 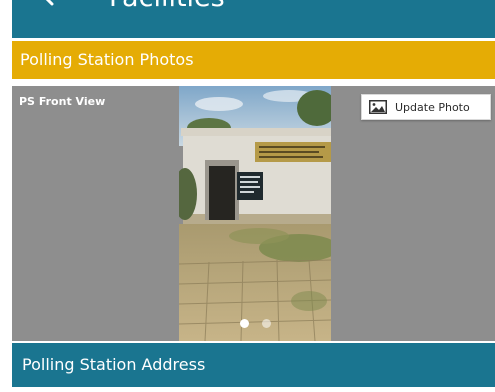 What do you see at coordinates (244, 323) in the screenshot?
I see `carousel-dot-active` at bounding box center [244, 323].